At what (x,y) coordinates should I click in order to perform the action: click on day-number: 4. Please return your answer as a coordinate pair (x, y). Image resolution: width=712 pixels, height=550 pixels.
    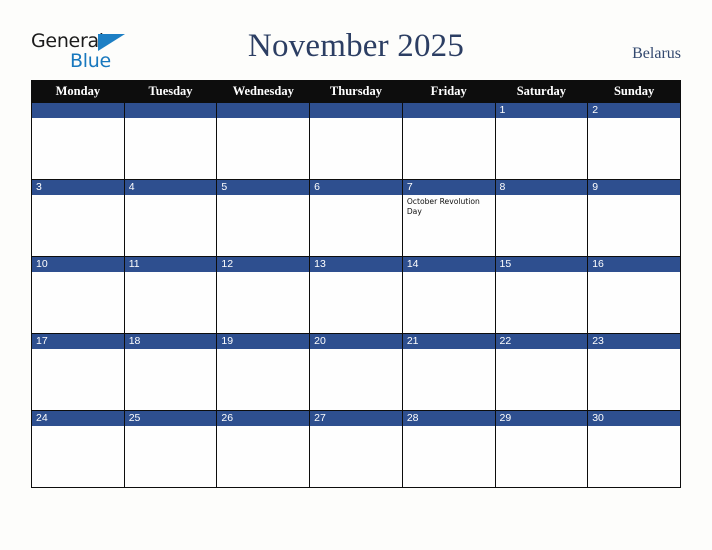
    Looking at the image, I should click on (170, 187).